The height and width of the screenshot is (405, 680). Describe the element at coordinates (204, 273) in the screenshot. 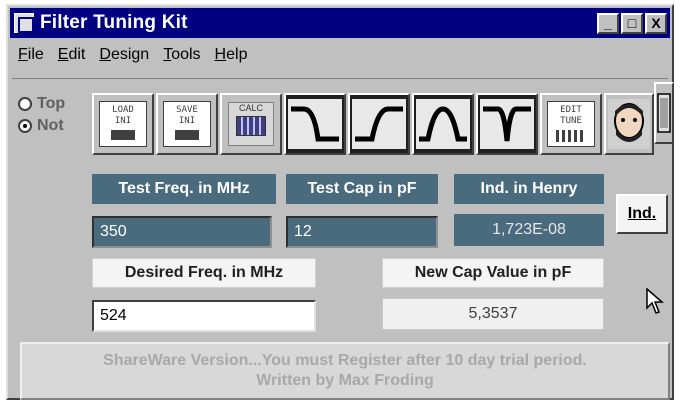

I see `desired-freq-label: Desired Freq. in MHz` at that location.